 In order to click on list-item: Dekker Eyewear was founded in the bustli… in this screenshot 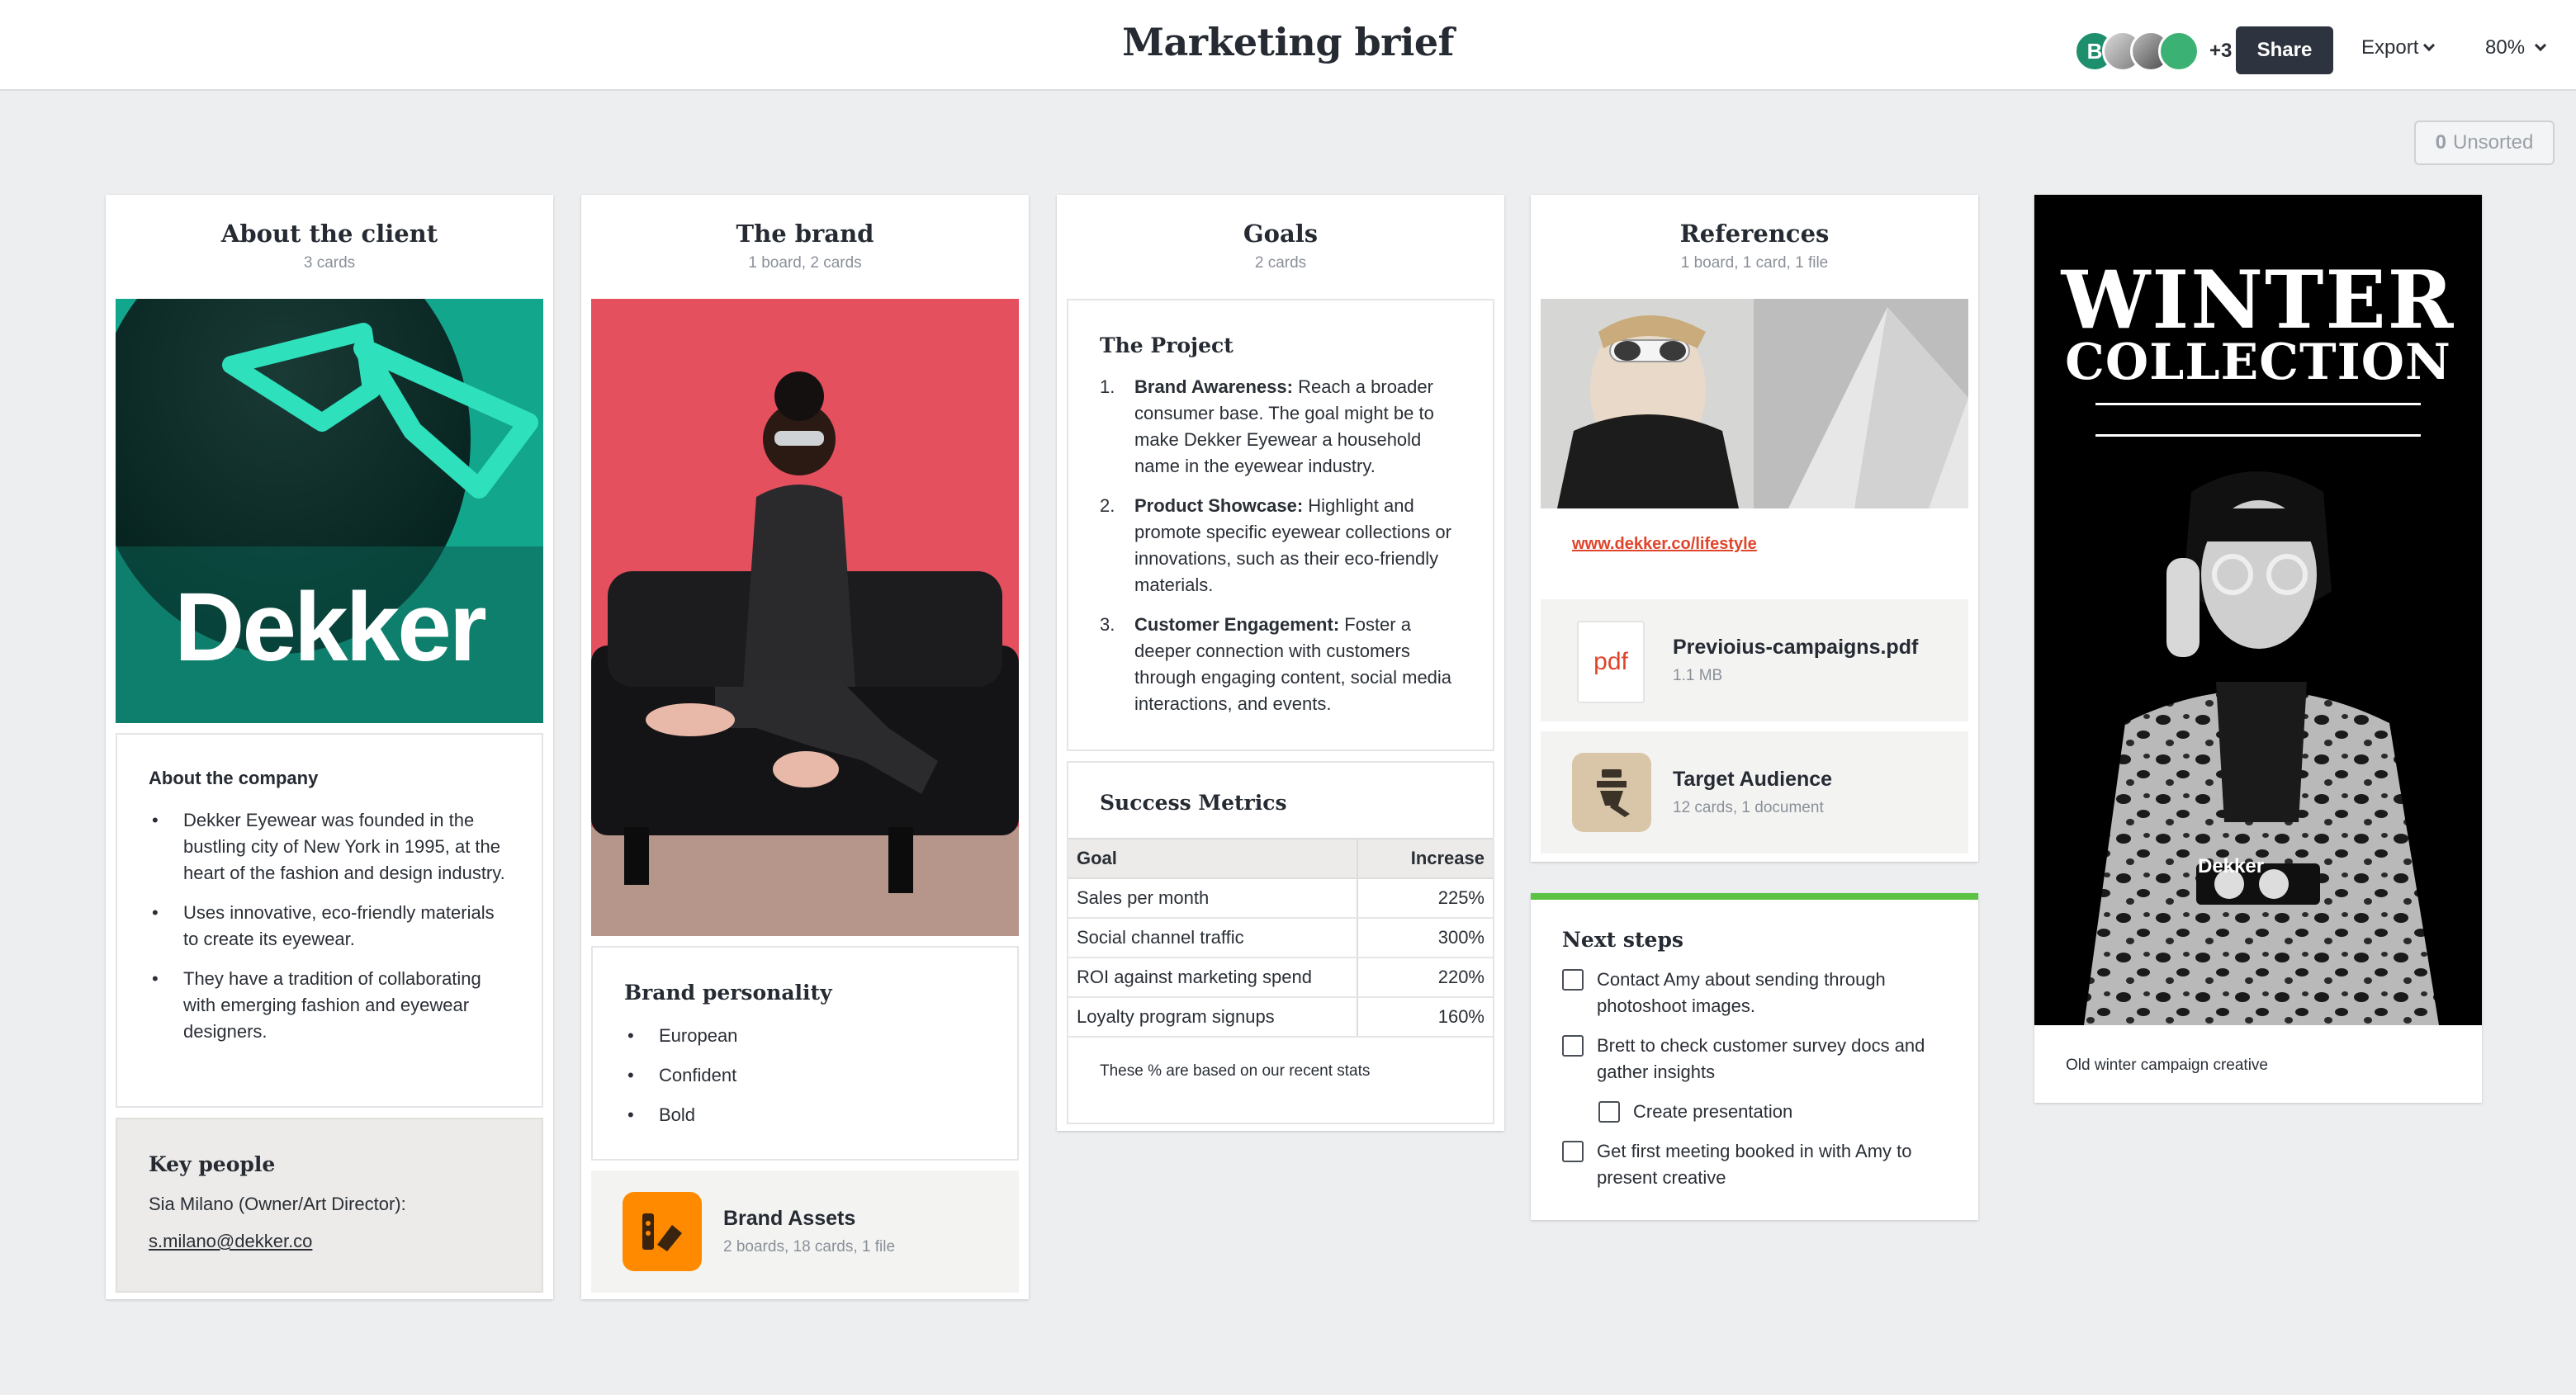, I will do `click(329, 847)`.